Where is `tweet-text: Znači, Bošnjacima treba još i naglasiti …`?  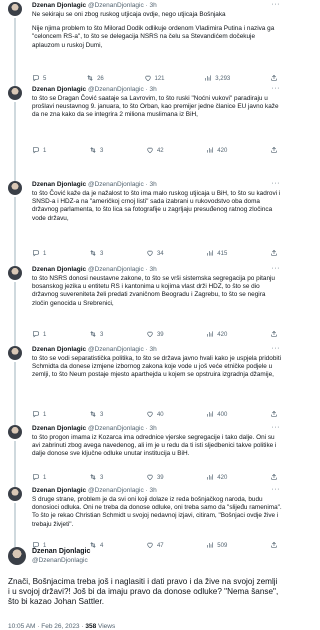
tweet-text: Znači, Bošnjacima treba još i naglasiti … is located at coordinates (143, 591).